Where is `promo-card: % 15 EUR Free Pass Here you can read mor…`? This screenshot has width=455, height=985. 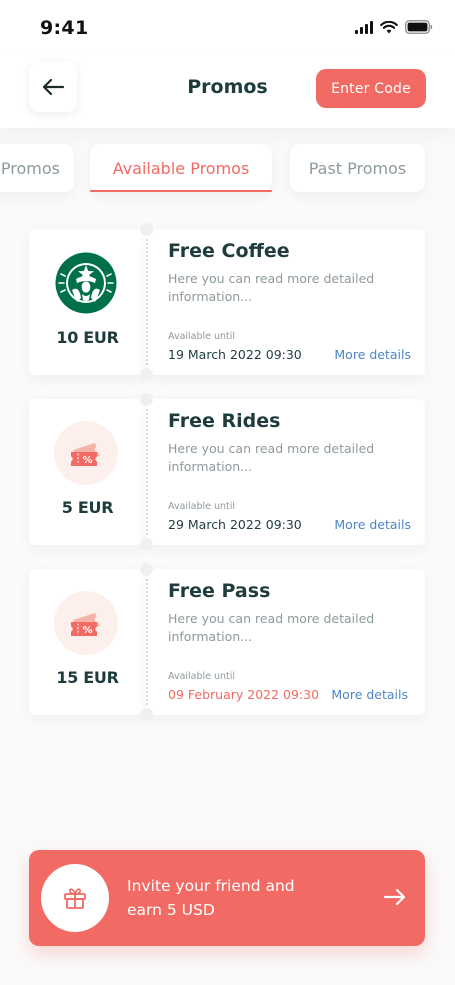
promo-card: % 15 EUR Free Pass Here you can read mor… is located at coordinates (227, 642).